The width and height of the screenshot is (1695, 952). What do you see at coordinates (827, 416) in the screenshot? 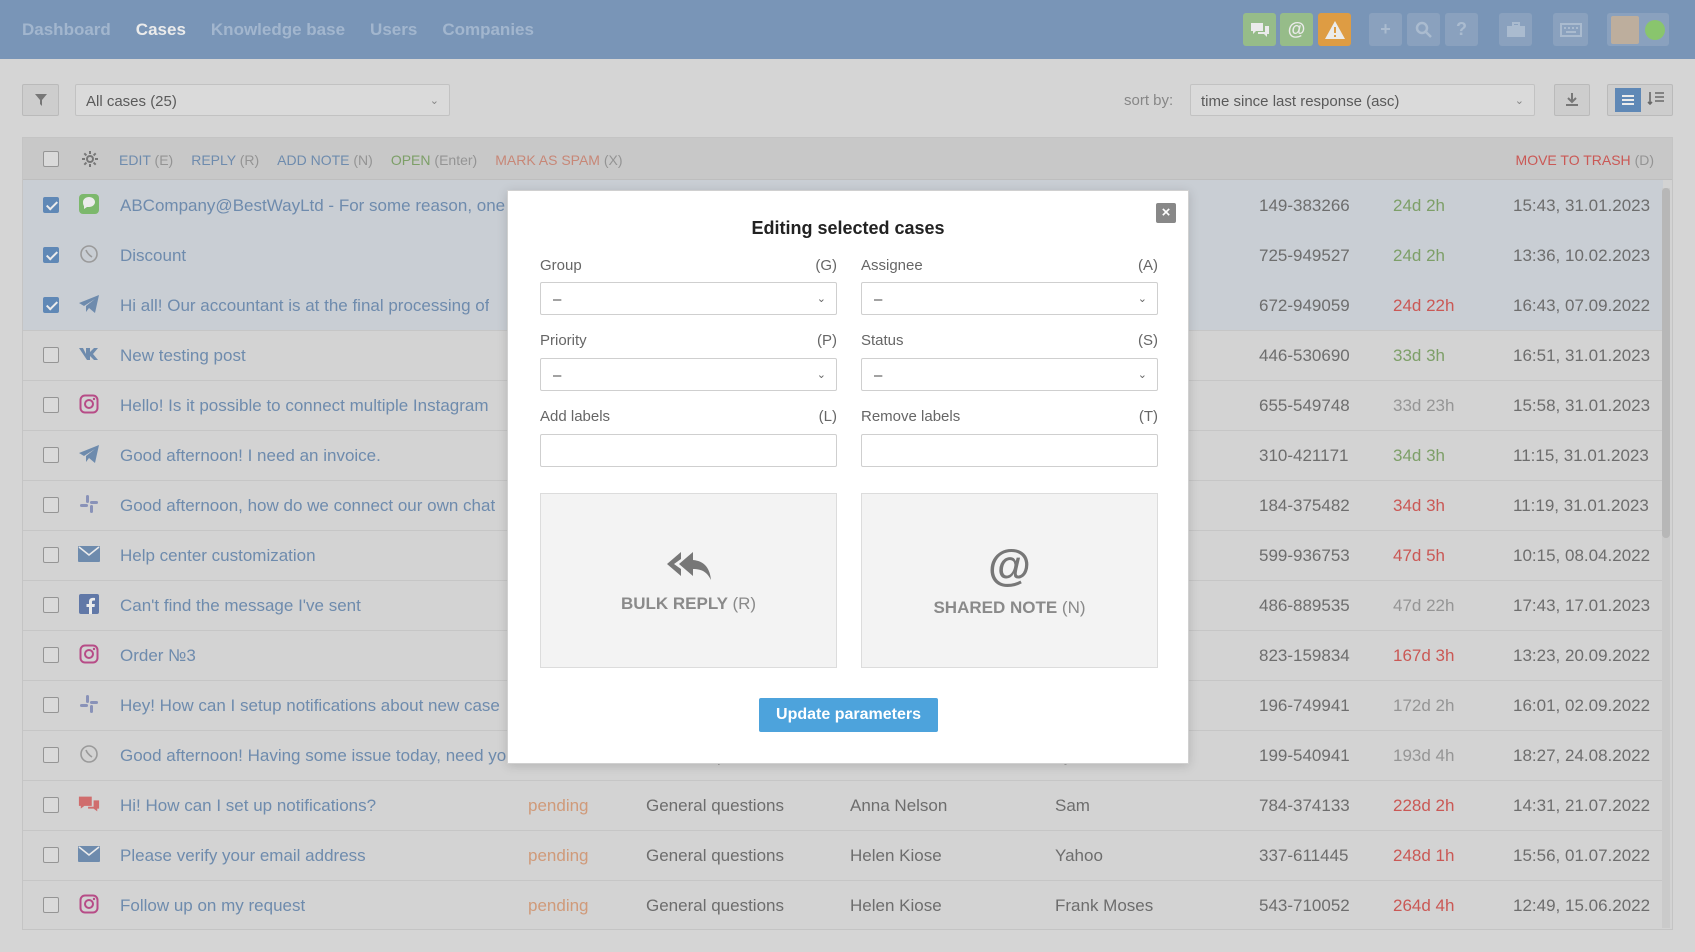
I see `add-labels-shortcut: (L)` at bounding box center [827, 416].